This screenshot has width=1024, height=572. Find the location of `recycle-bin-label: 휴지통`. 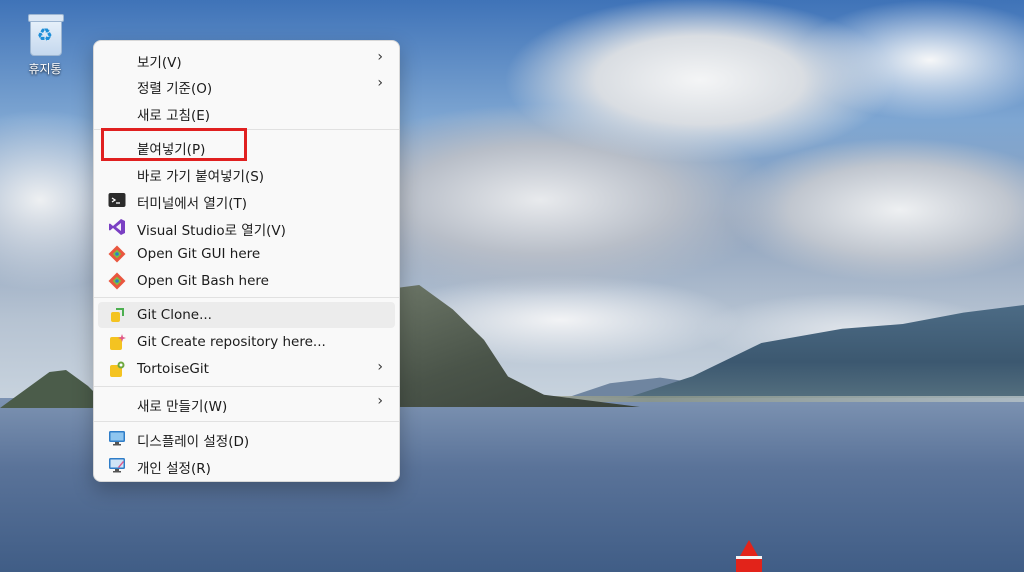

recycle-bin-label: 휴지통 is located at coordinates (45, 69).